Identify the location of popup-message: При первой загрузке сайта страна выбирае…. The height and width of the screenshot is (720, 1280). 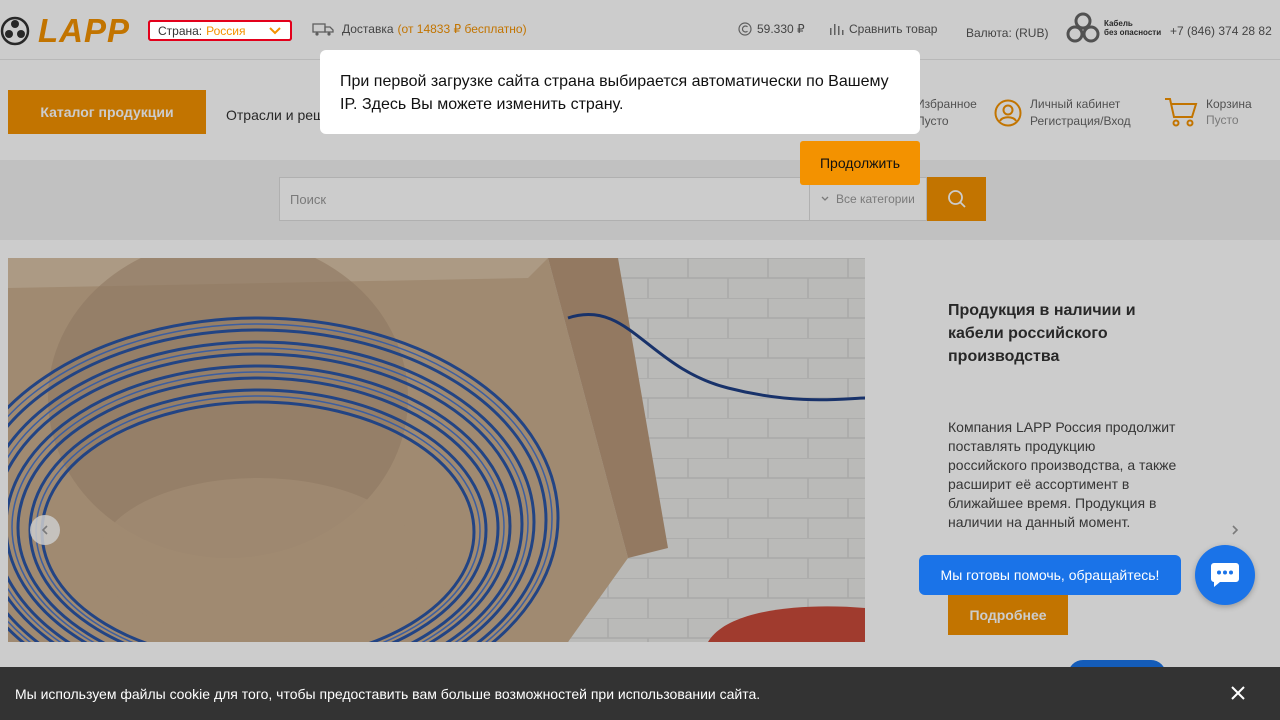
(614, 93).